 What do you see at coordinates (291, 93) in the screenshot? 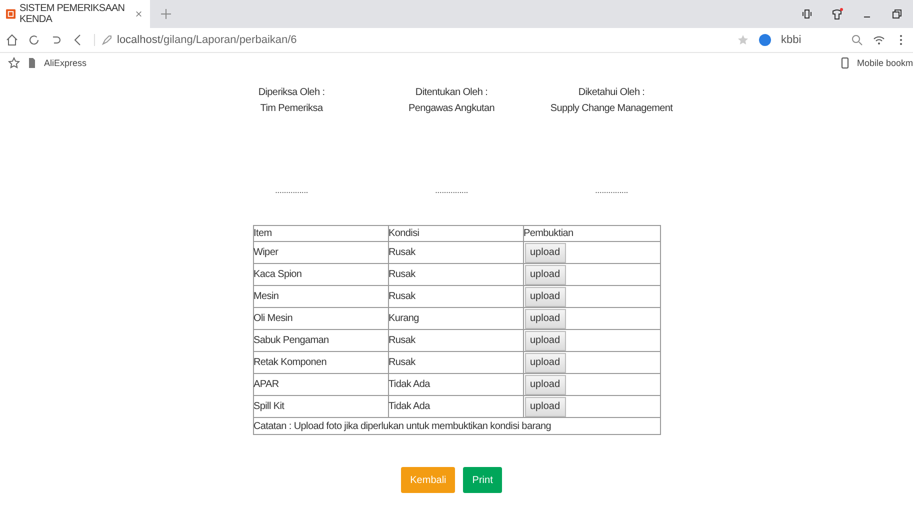
I see `signature-role: Diperiksa Oleh :` at bounding box center [291, 93].